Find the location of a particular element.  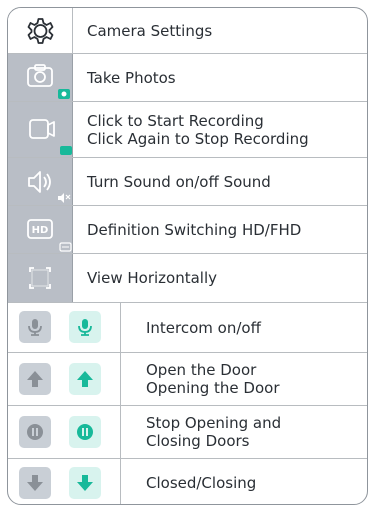

row-label: View Horizontally is located at coordinates (223, 278).